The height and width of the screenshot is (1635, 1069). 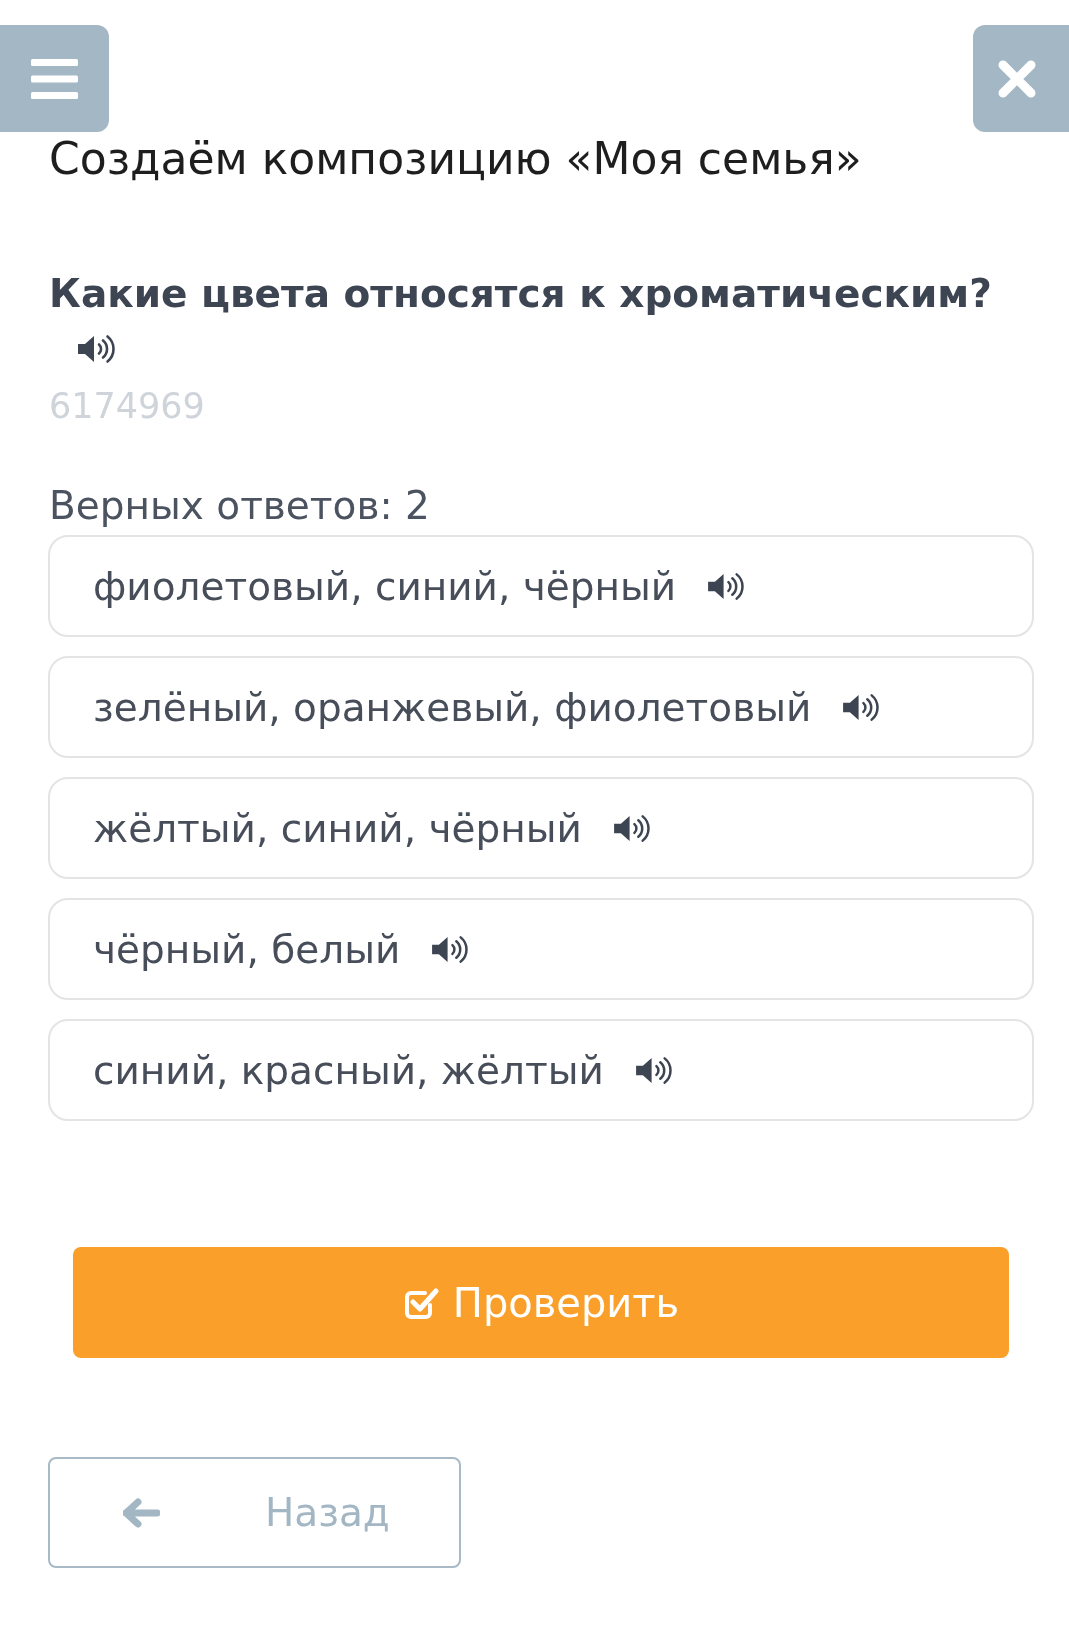 What do you see at coordinates (541, 828) in the screenshot?
I see `answer-option: жёлтый, синий, чёрный` at bounding box center [541, 828].